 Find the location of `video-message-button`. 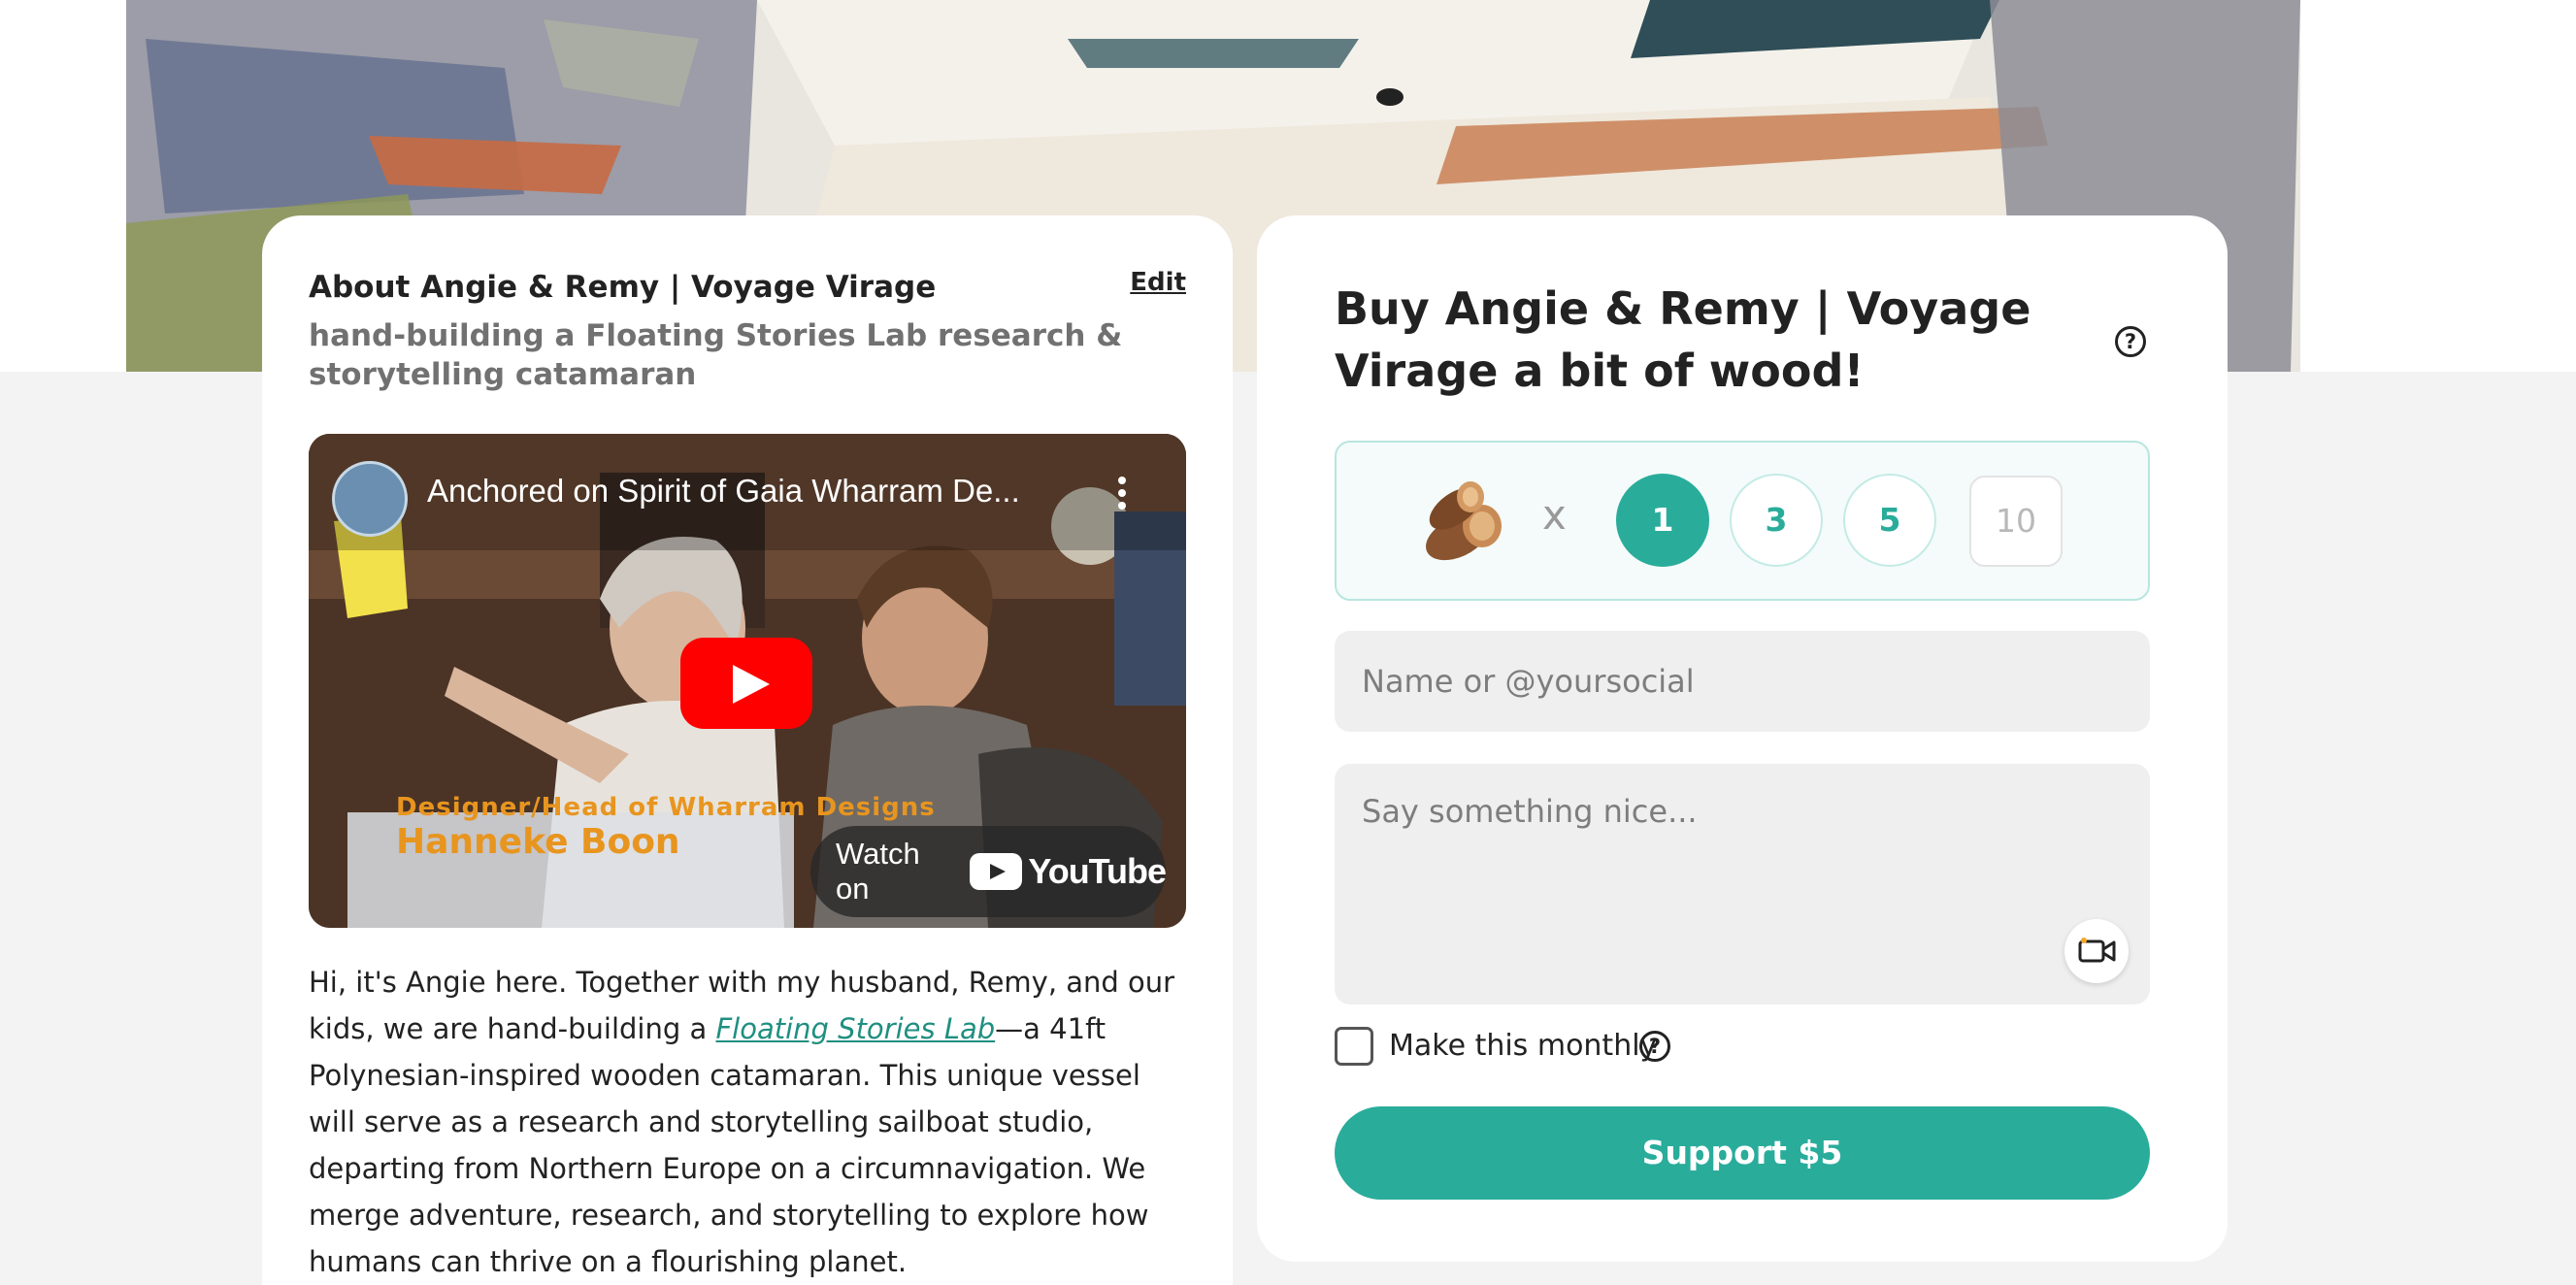

video-message-button is located at coordinates (2096, 951).